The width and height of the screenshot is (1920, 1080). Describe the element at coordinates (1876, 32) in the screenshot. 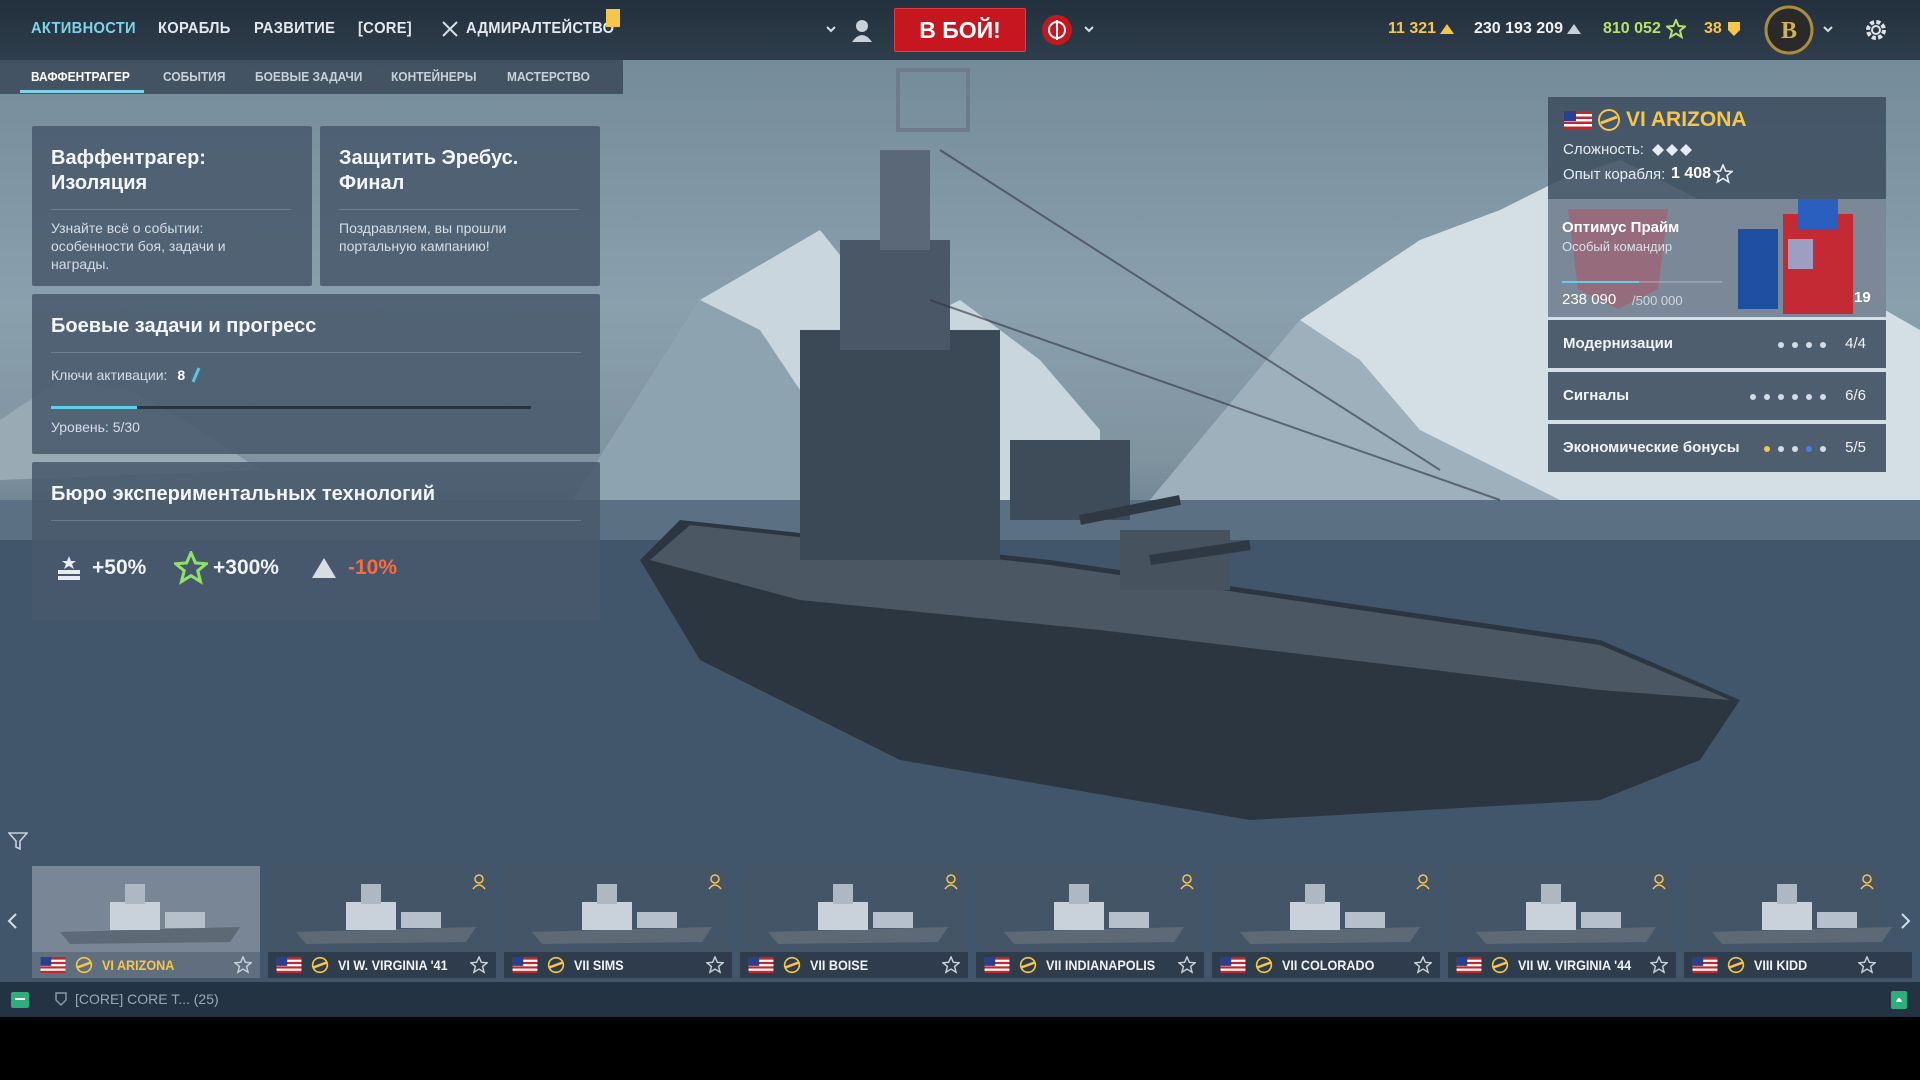

I see `settings-gear-icon` at that location.